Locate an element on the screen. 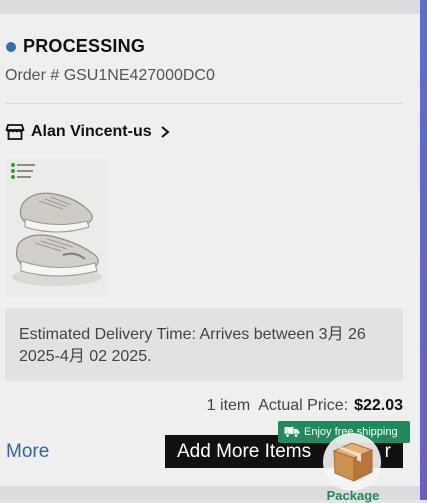  order-status: PROCESSING is located at coordinates (75, 46).